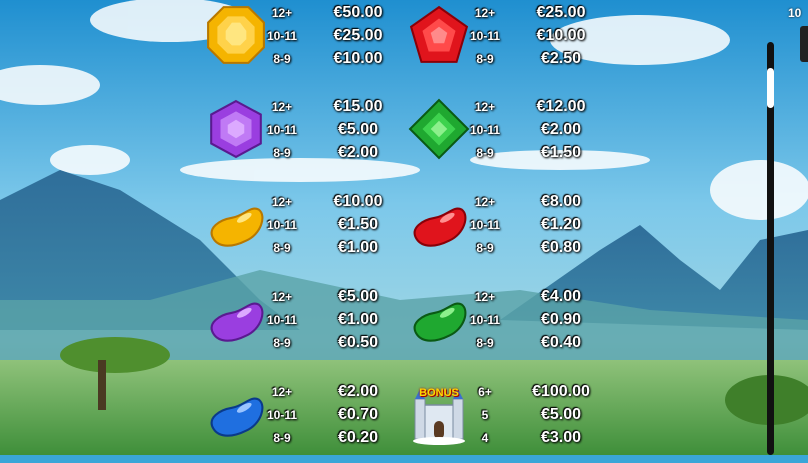  I want to click on blue-jellybean-icon, so click(236, 414).